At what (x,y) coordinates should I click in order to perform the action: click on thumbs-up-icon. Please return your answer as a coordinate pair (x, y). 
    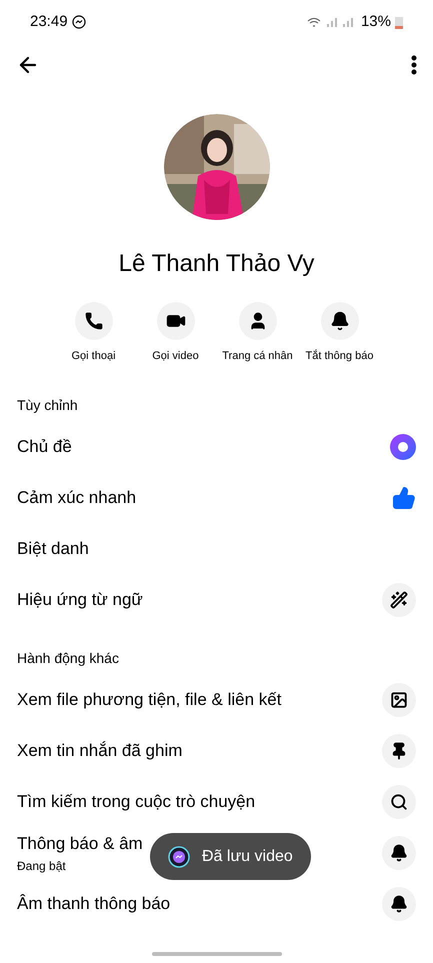
    Looking at the image, I should click on (404, 498).